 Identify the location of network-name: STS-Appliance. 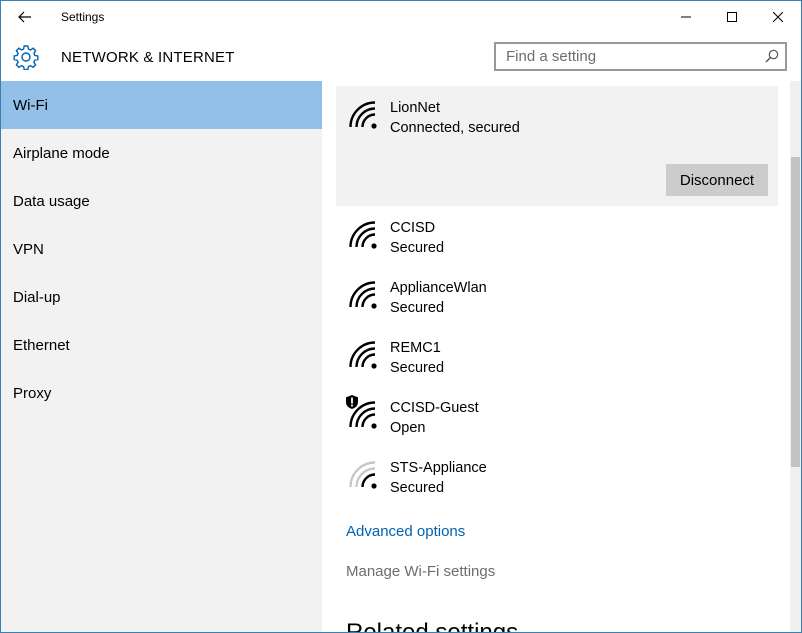
(438, 468).